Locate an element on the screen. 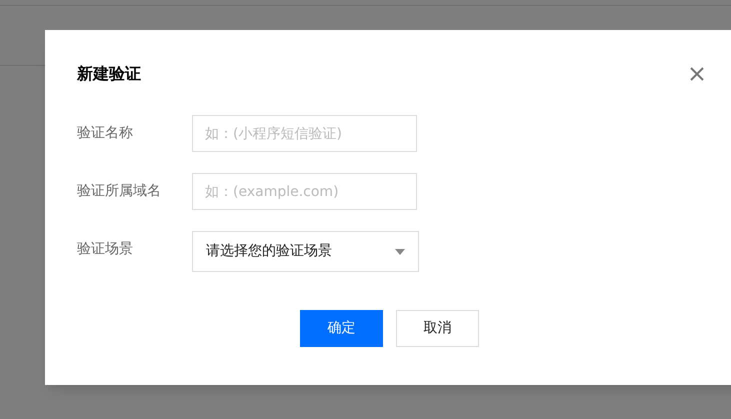 The height and width of the screenshot is (419, 731). field-label: 验证场景 is located at coordinates (105, 249).